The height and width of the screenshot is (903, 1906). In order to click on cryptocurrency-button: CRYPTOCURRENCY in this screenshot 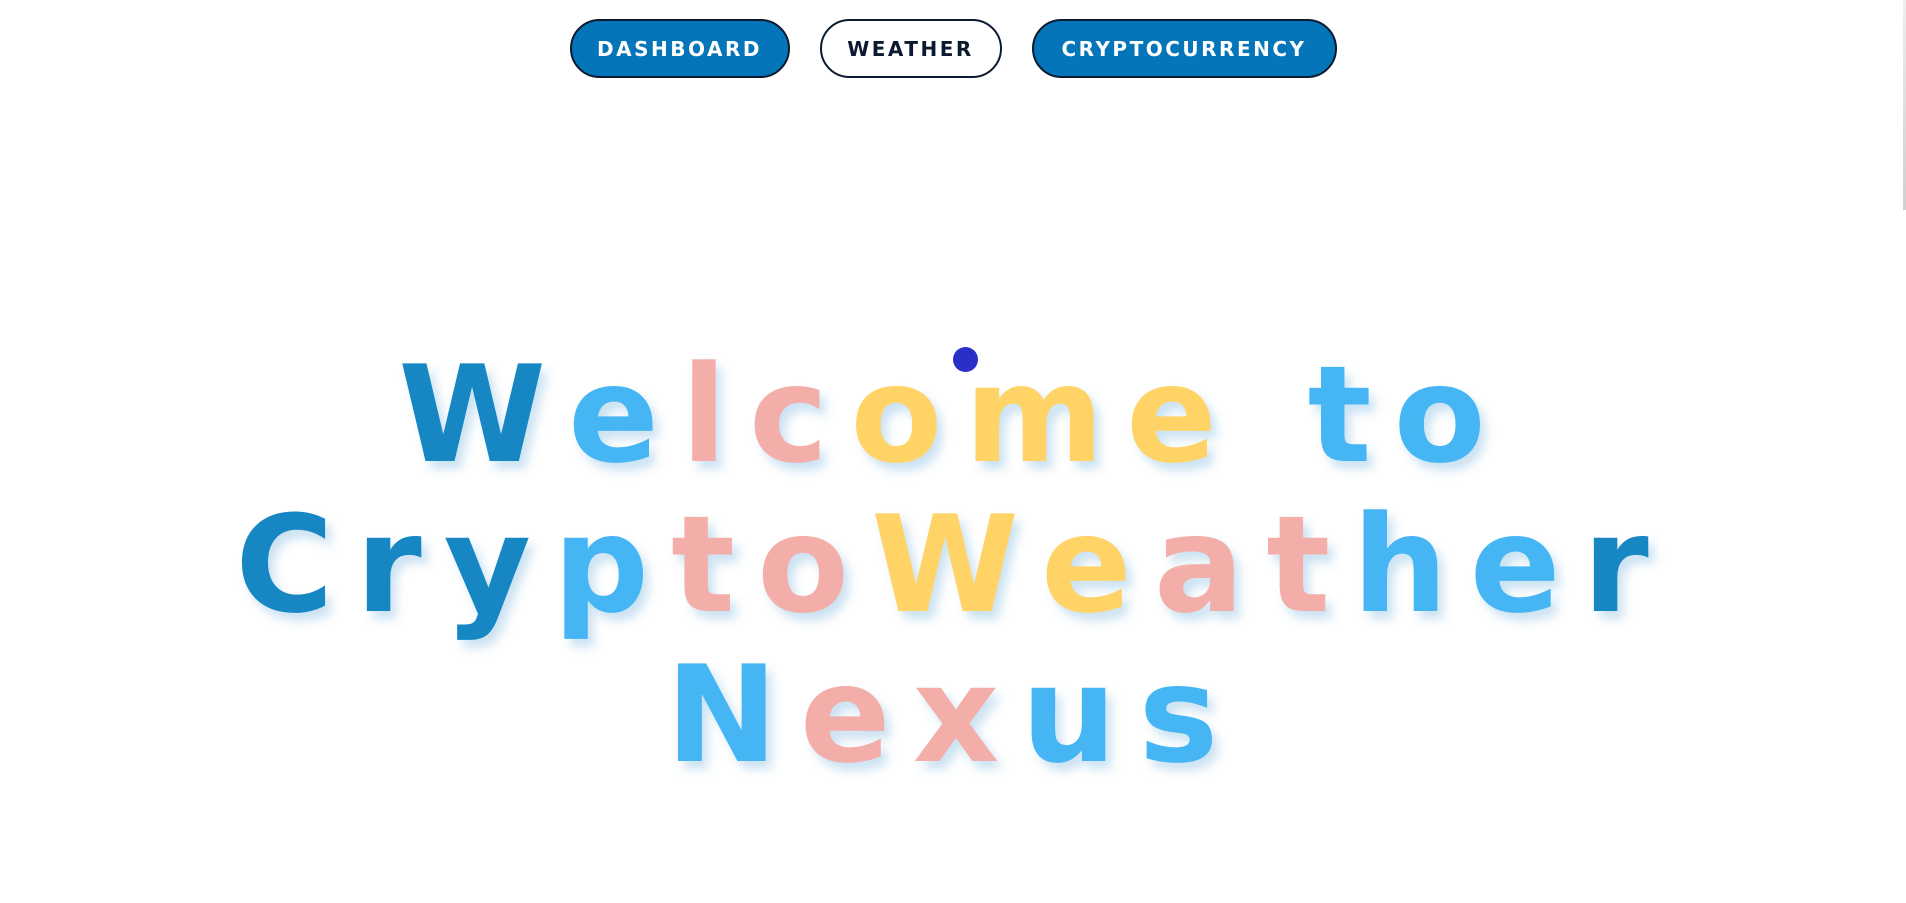, I will do `click(1184, 48)`.